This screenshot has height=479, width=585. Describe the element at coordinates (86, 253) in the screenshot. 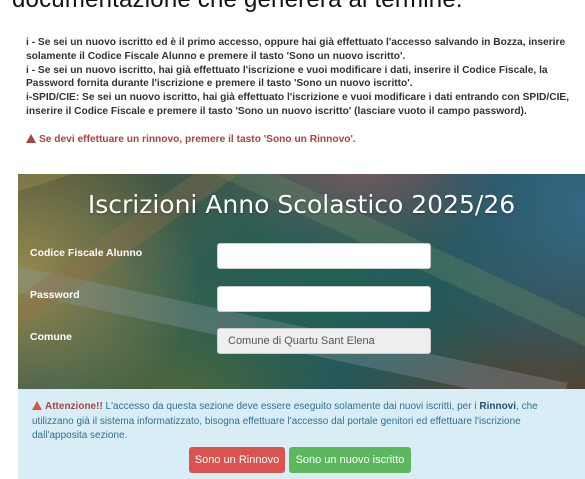

I see `codice-fiscale-label: Codice Fiscale Alunno` at that location.